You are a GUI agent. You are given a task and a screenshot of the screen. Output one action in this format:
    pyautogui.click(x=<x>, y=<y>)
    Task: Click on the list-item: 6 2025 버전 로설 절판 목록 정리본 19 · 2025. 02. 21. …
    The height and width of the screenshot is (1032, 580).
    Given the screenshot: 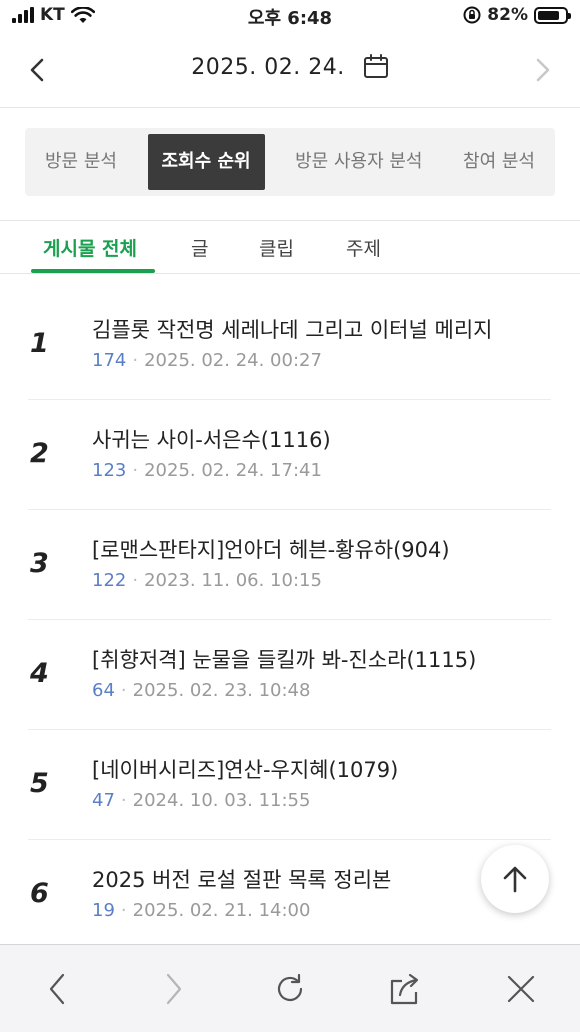 What is the action you would take?
    pyautogui.click(x=289, y=895)
    